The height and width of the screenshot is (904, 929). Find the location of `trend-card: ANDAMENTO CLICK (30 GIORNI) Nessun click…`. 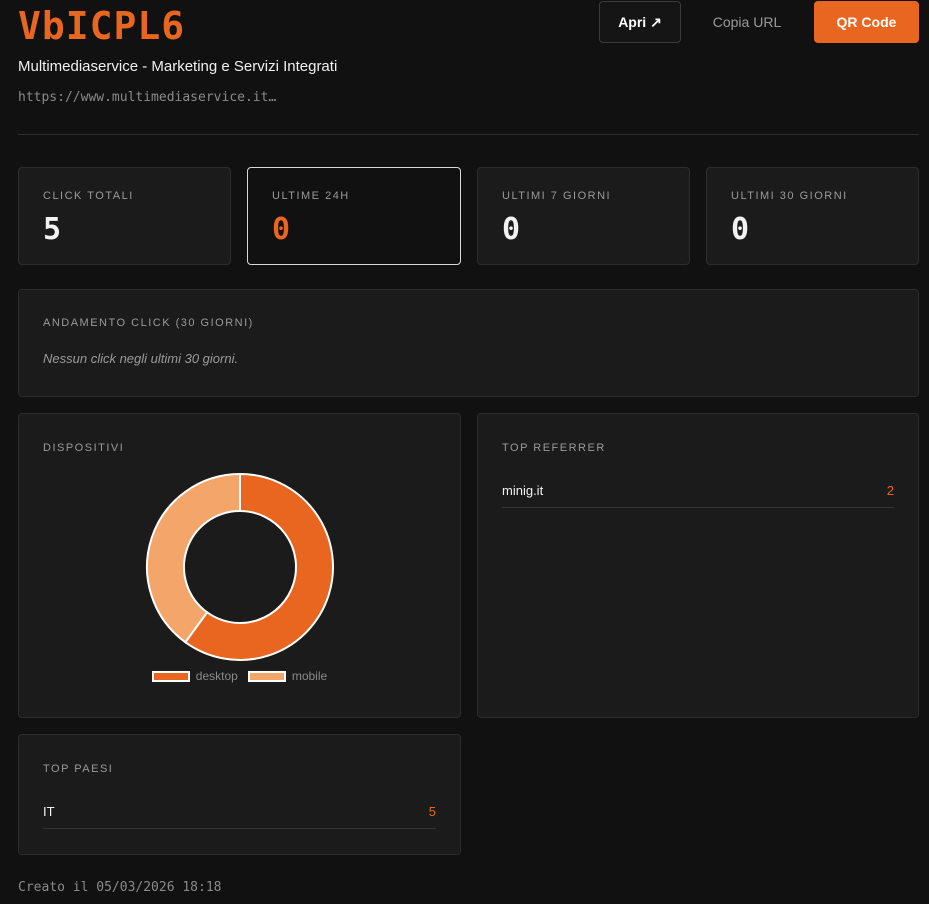

trend-card: ANDAMENTO CLICK (30 GIORNI) Nessun click… is located at coordinates (468, 343).